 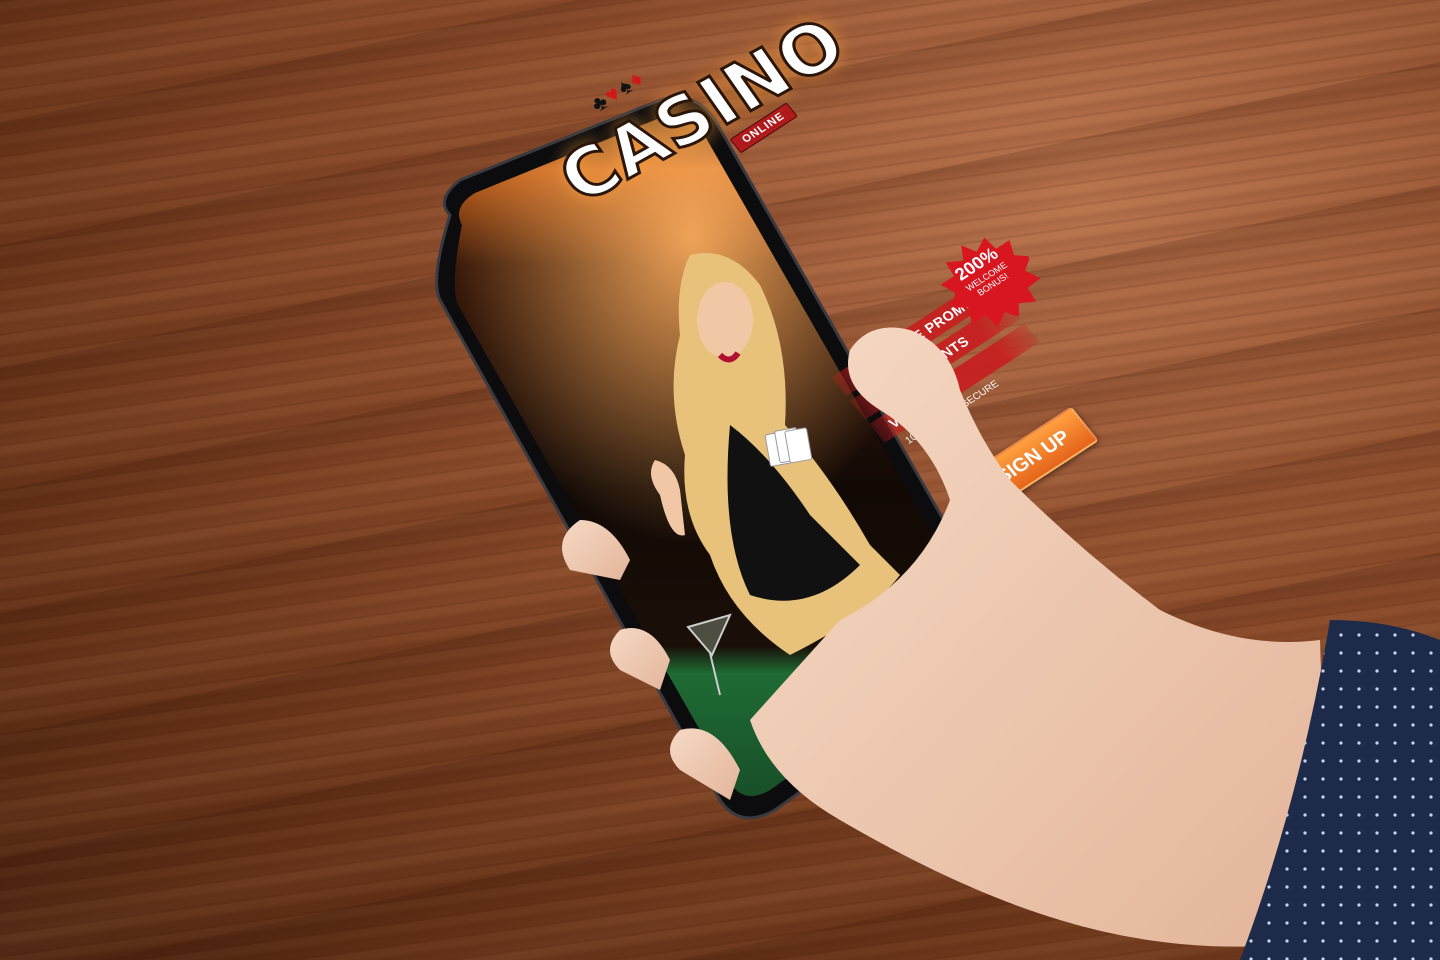 I want to click on finger-ring, so click(x=705, y=764).